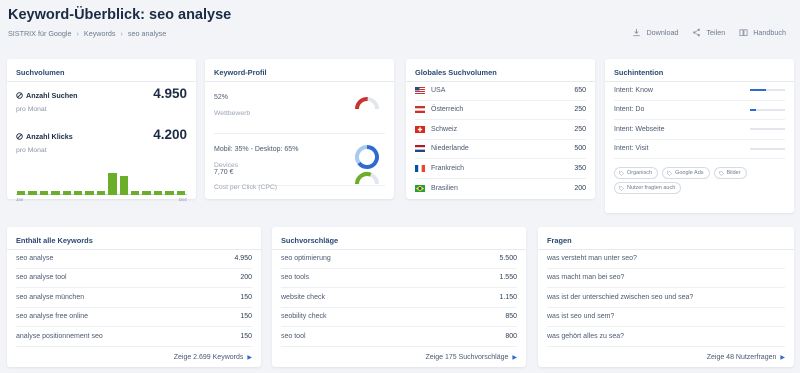 The width and height of the screenshot is (800, 373). What do you see at coordinates (580, 110) in the screenshot?
I see `country-value: 250` at bounding box center [580, 110].